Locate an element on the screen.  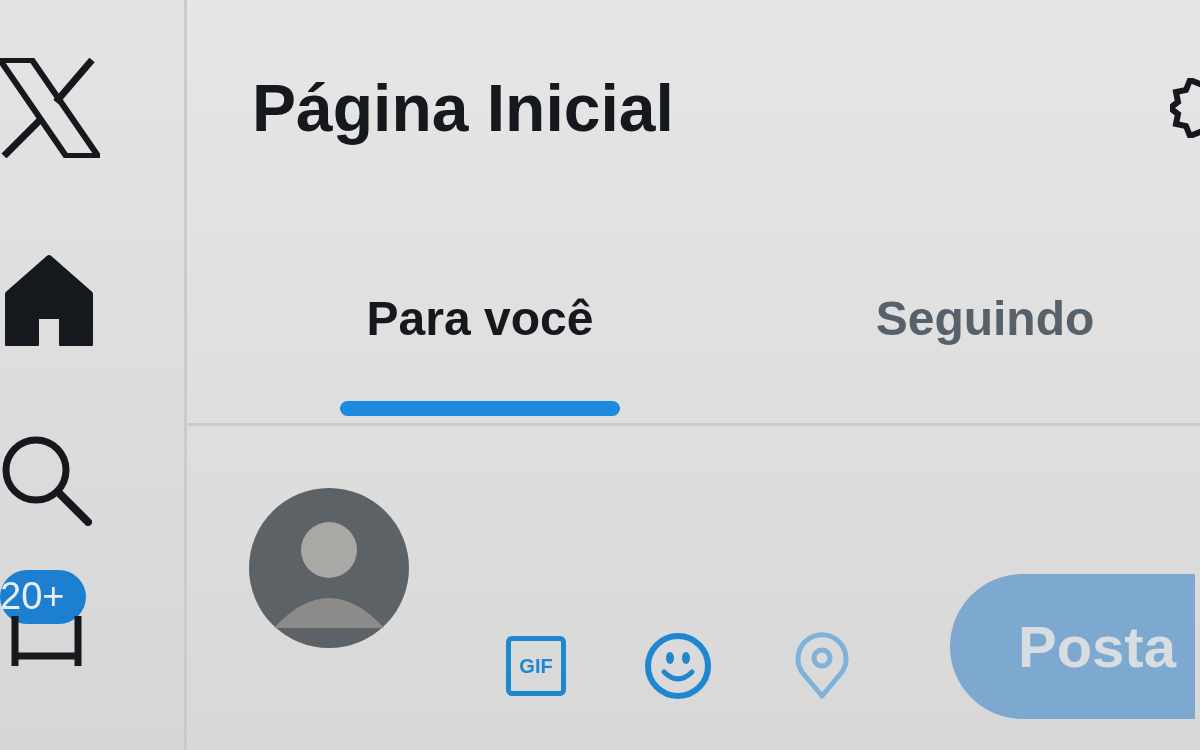
home-icon is located at coordinates (49, 300).